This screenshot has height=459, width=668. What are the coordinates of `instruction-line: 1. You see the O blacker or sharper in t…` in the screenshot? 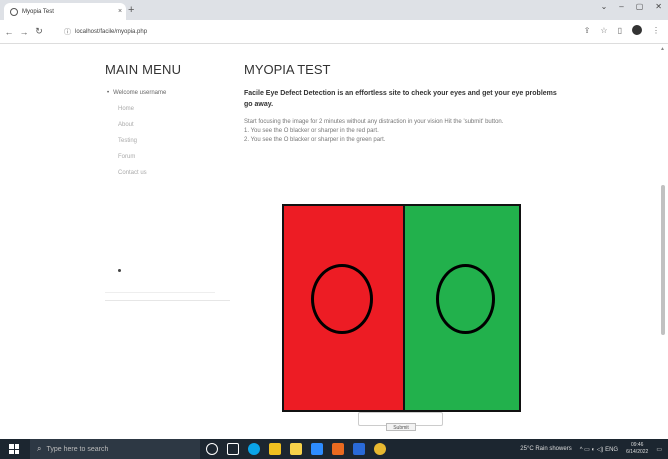 It's located at (311, 131).